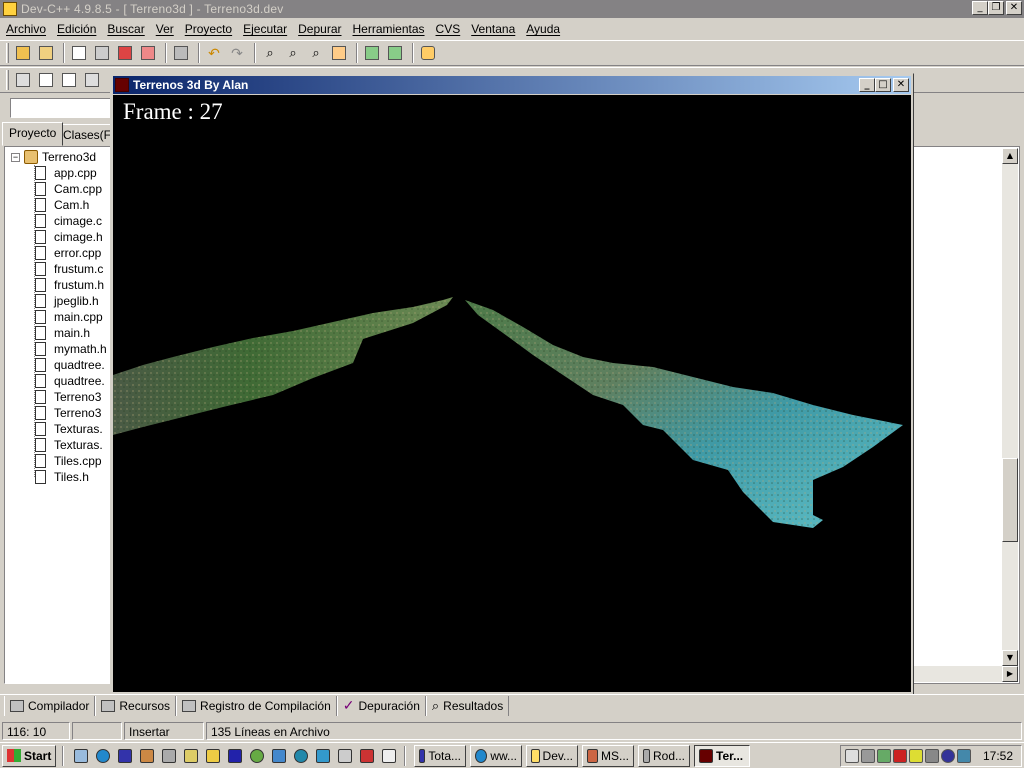 The height and width of the screenshot is (768, 1024). Describe the element at coordinates (23, 80) in the screenshot. I see `view-grid-icon` at that location.